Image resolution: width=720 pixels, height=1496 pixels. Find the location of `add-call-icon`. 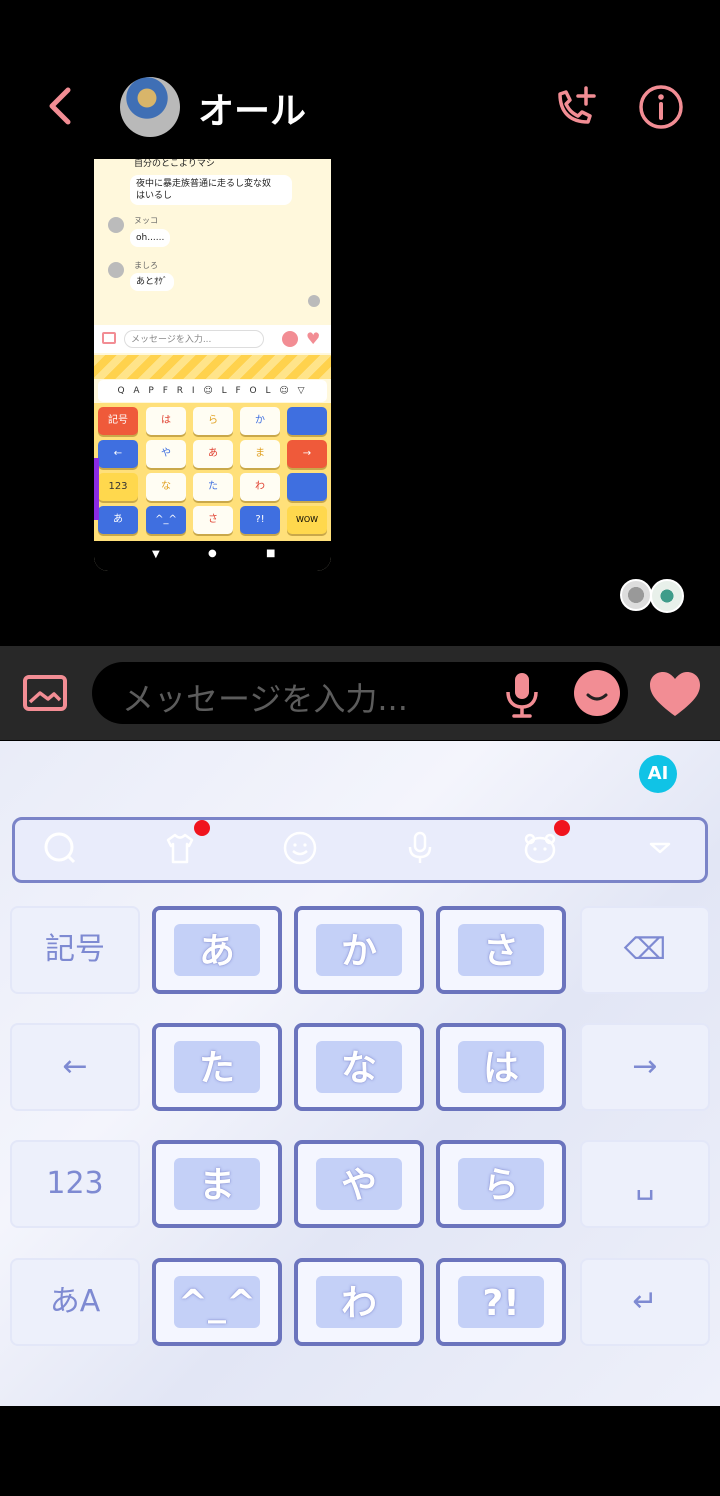

add-call-icon is located at coordinates (575, 107).